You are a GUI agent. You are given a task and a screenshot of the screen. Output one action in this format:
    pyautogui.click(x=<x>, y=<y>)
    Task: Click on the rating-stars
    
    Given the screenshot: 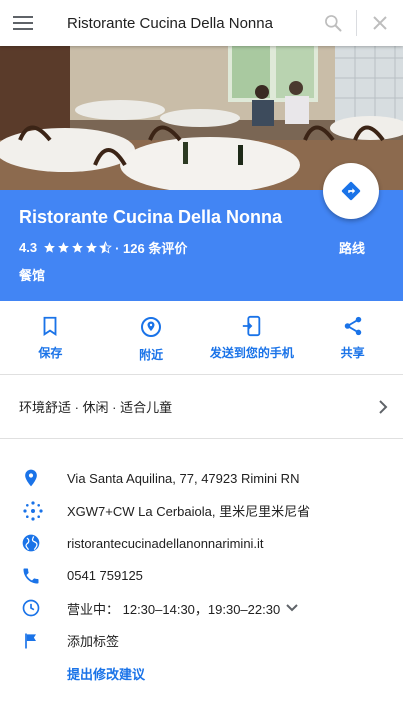 What is the action you would take?
    pyautogui.click(x=78, y=247)
    